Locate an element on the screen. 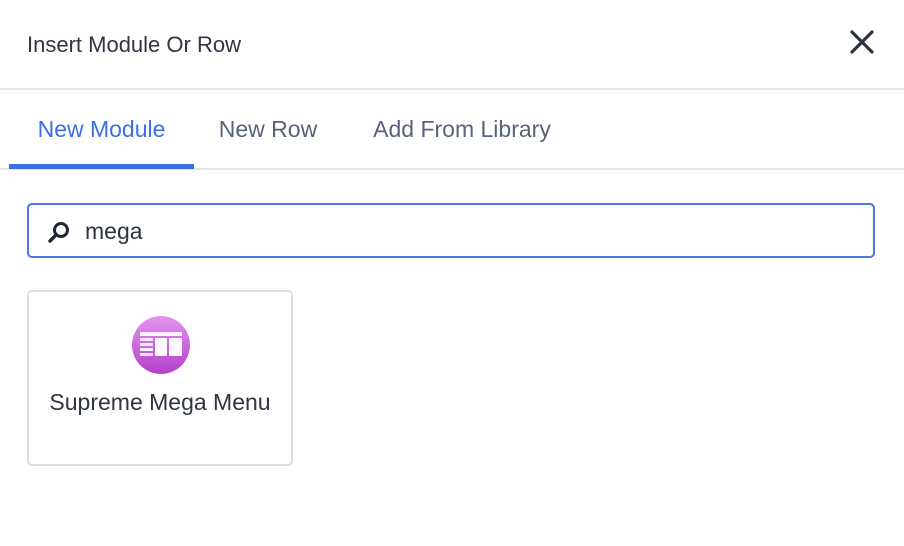  dialog-title: Insert Module Or Row is located at coordinates (134, 44).